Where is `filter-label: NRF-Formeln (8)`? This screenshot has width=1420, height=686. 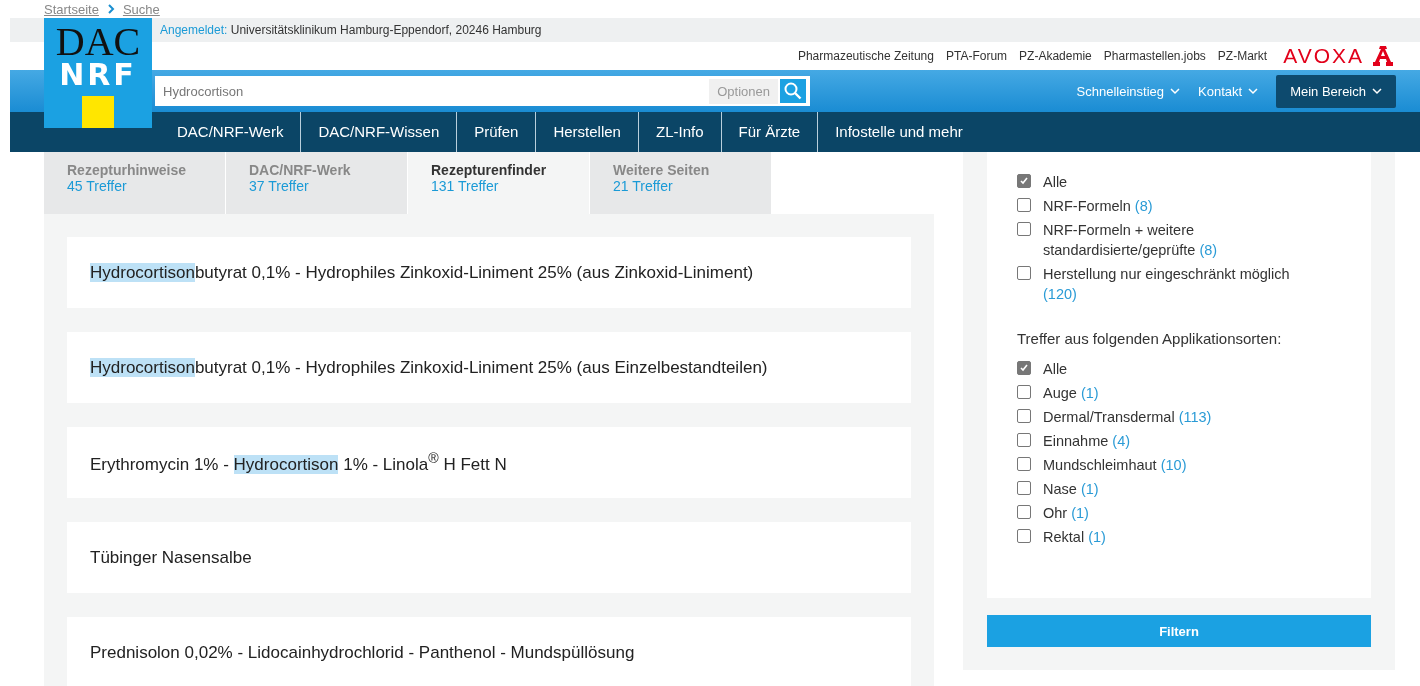 filter-label: NRF-Formeln (8) is located at coordinates (1098, 206).